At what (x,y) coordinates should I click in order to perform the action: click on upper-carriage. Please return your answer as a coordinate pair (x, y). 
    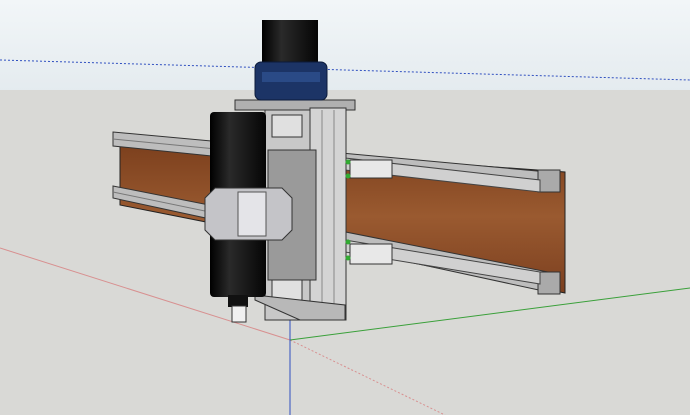
    Looking at the image, I should click on (371, 169).